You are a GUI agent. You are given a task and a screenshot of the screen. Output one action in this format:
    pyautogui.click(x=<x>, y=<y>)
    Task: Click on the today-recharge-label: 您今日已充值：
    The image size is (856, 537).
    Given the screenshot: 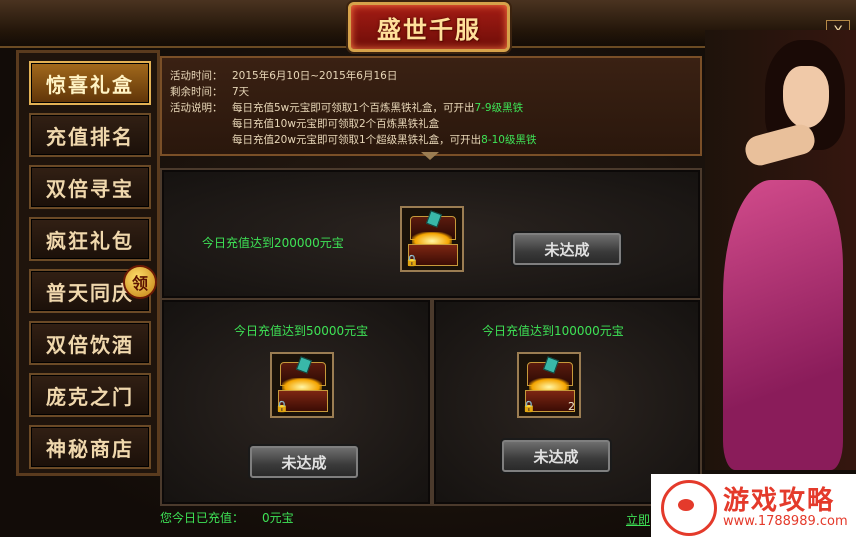 What is the action you would take?
    pyautogui.click(x=202, y=518)
    